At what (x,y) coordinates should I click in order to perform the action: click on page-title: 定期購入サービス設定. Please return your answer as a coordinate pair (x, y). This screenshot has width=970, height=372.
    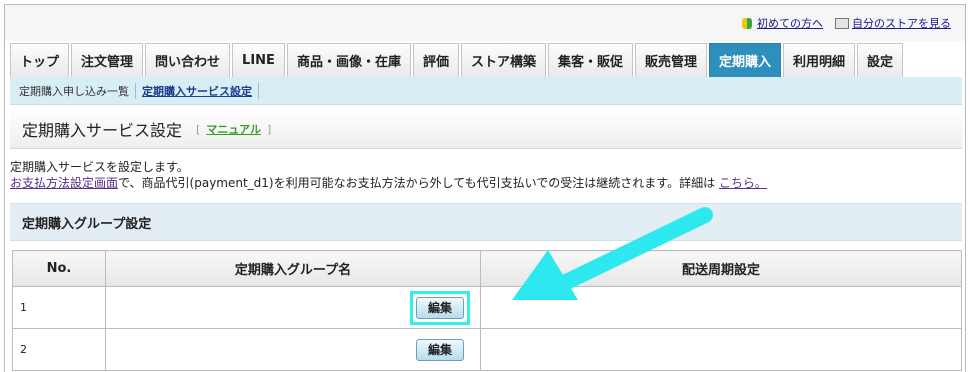
    Looking at the image, I should click on (102, 130).